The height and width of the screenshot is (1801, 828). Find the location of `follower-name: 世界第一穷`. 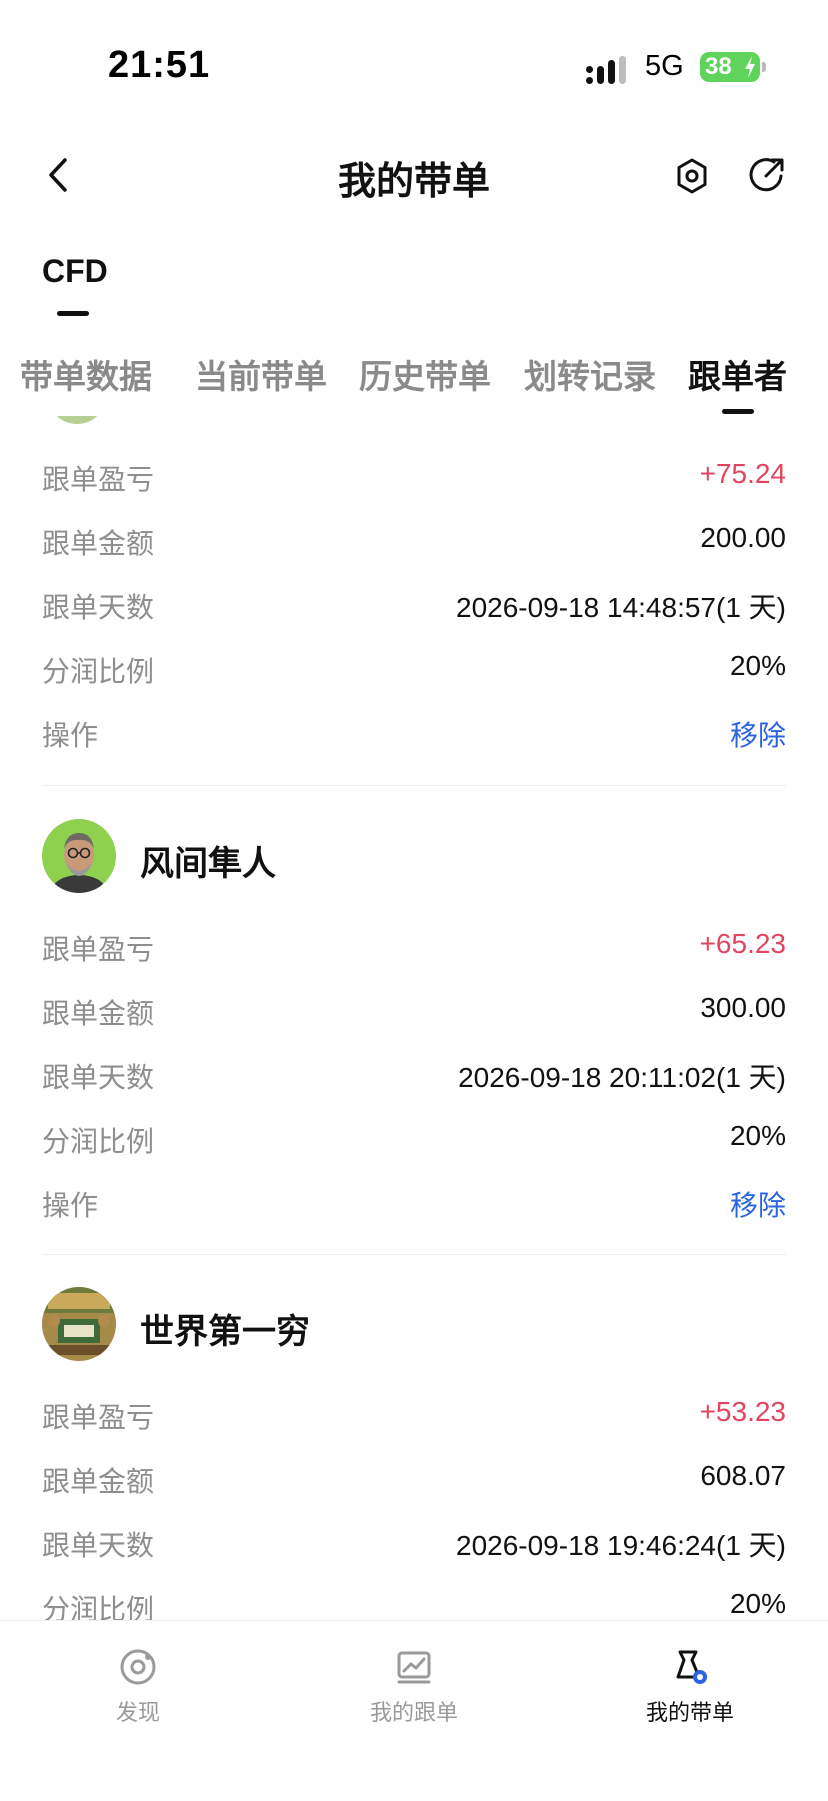

follower-name: 世界第一穷 is located at coordinates (225, 1332).